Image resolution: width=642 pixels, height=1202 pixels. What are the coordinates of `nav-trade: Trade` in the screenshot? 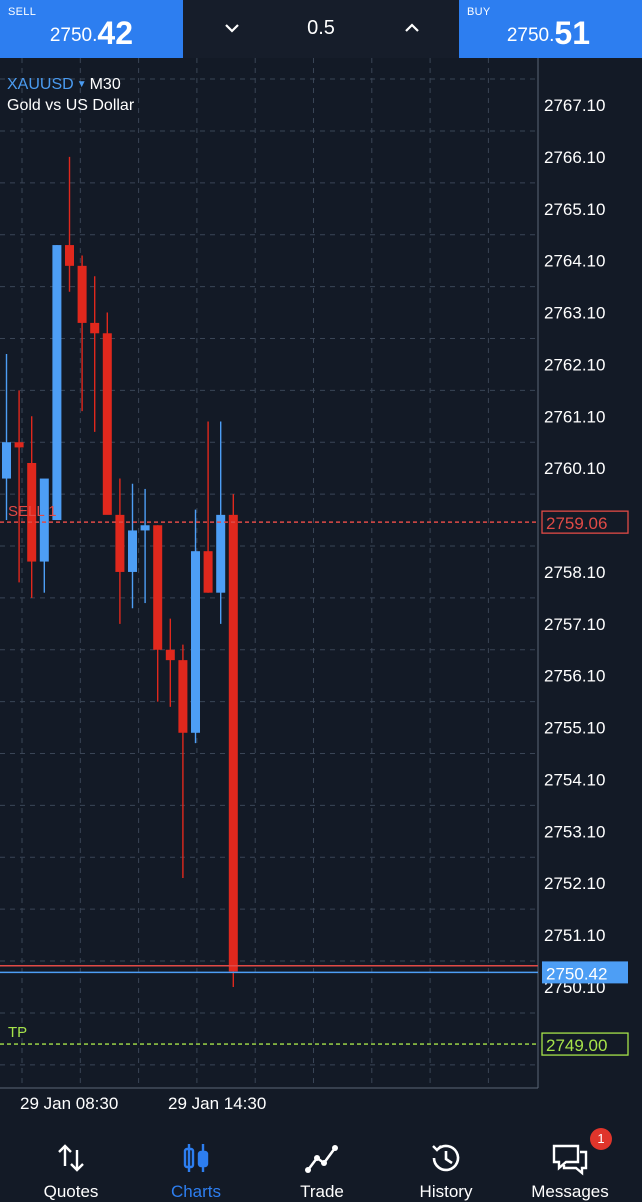 It's located at (322, 1159).